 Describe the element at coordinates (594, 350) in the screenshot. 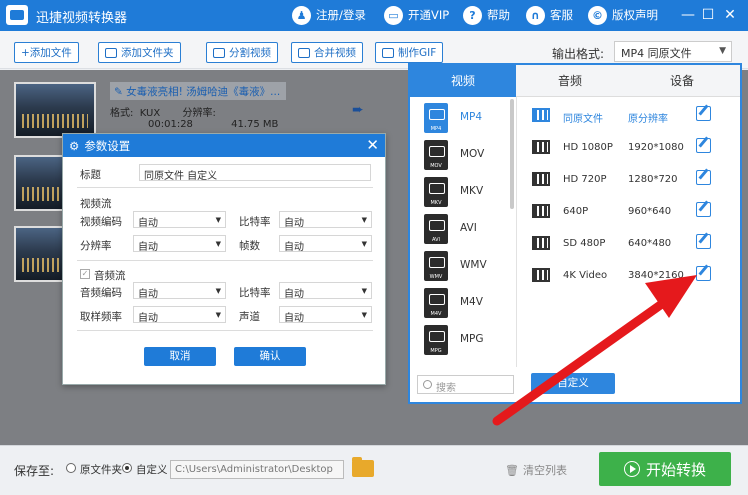

I see `annotation-arrow-icon` at that location.